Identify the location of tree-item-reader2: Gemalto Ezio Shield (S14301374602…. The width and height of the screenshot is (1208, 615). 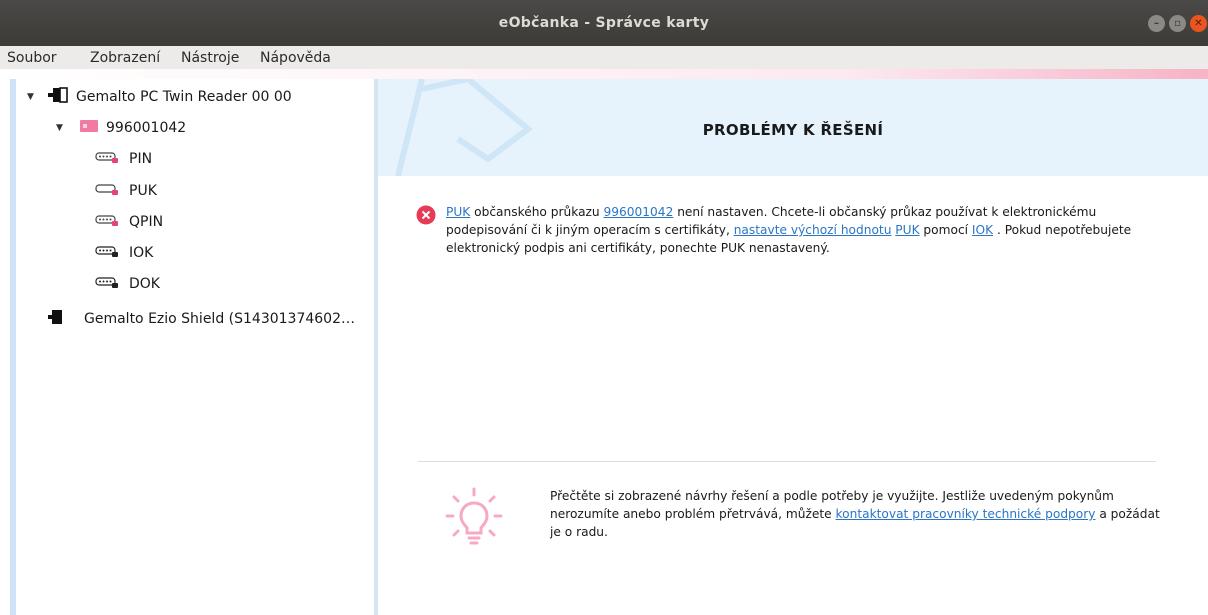
(201, 319).